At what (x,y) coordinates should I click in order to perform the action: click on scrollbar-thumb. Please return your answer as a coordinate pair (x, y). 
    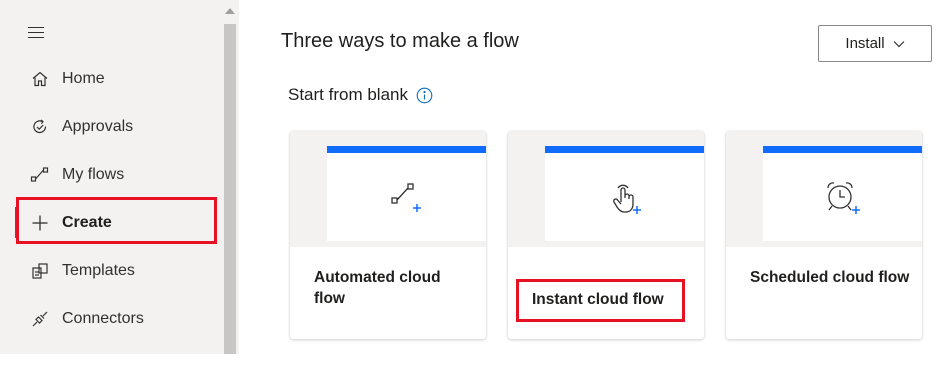
    Looking at the image, I should click on (230, 189).